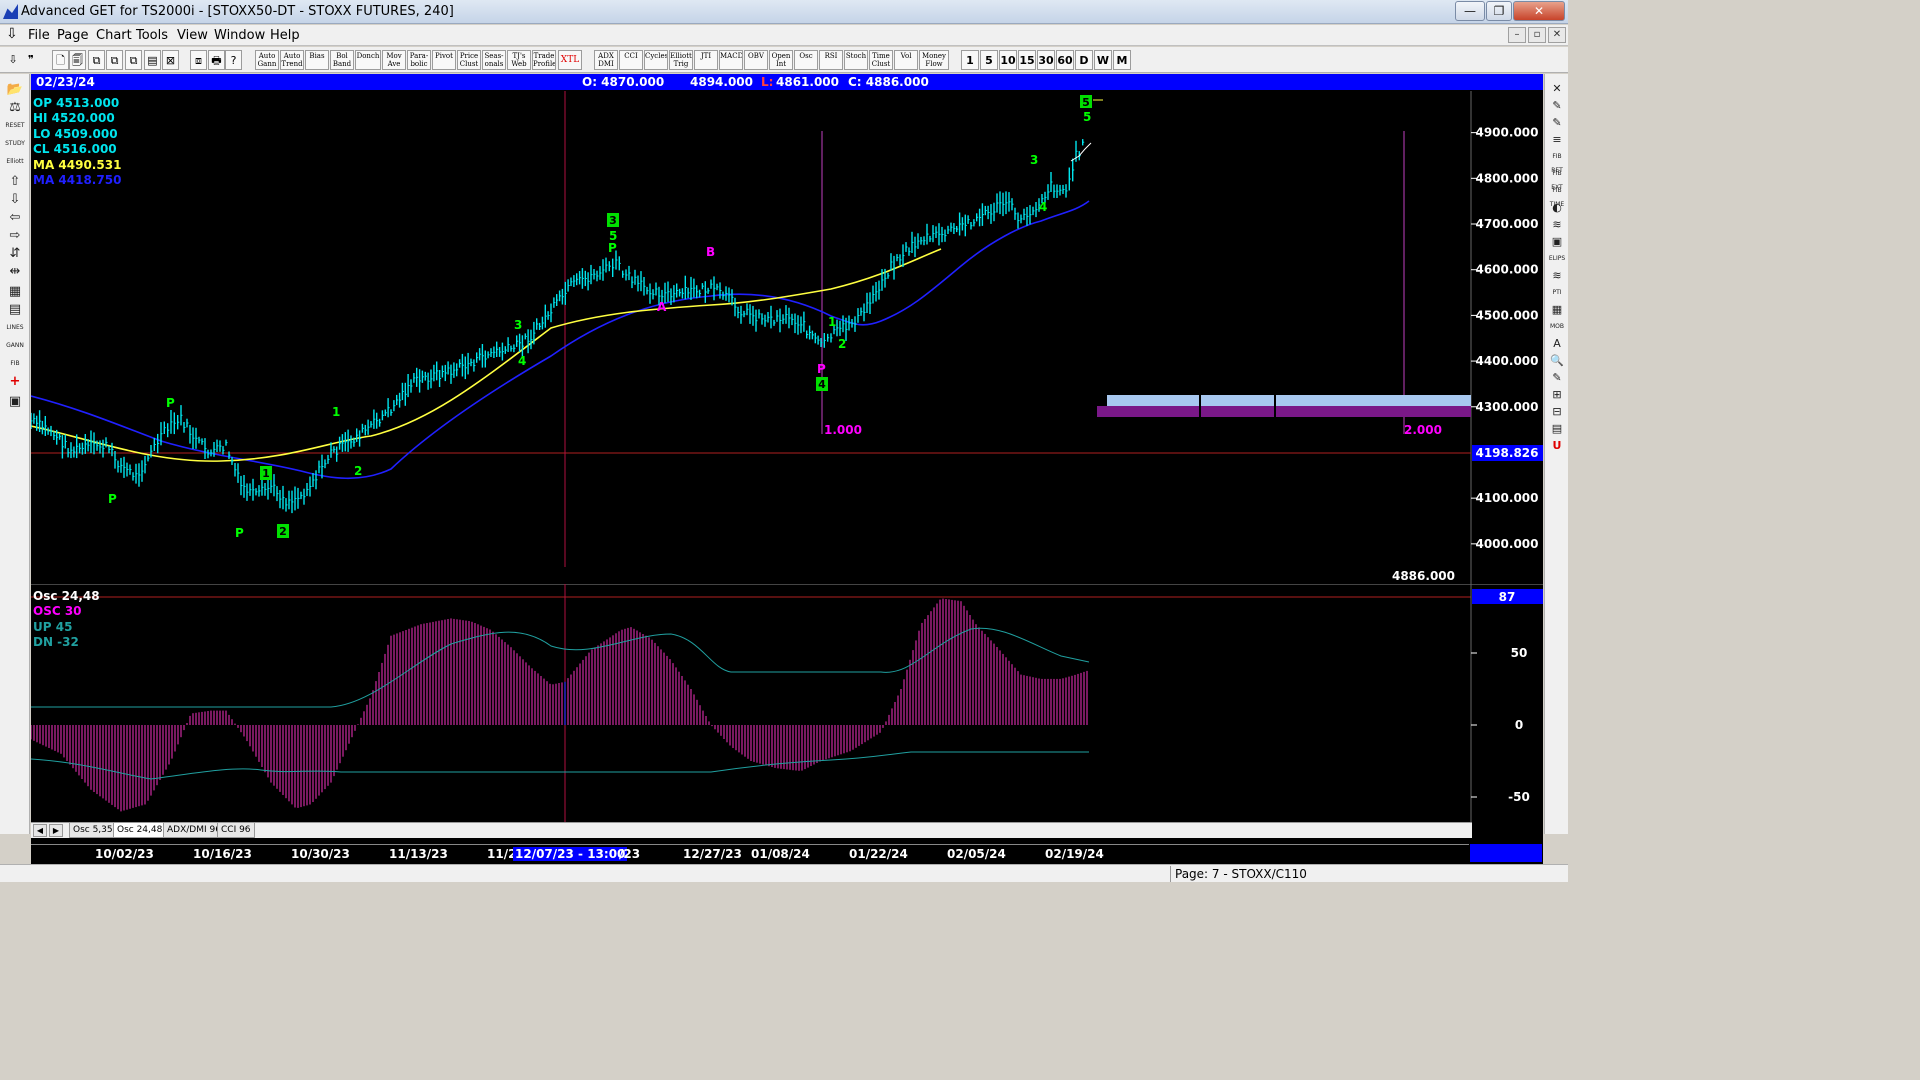 This screenshot has height=1080, width=1920. Describe the element at coordinates (1122, 60) in the screenshot. I see `interval-button: M` at that location.